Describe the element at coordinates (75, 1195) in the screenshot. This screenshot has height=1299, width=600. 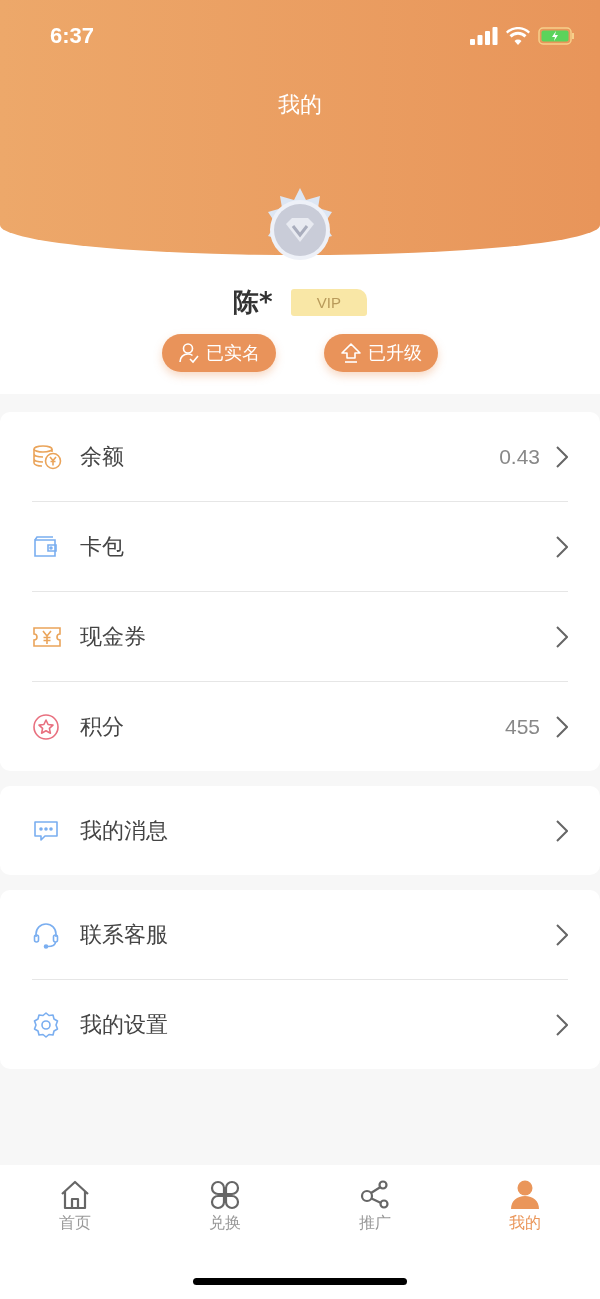
I see `home-icon` at that location.